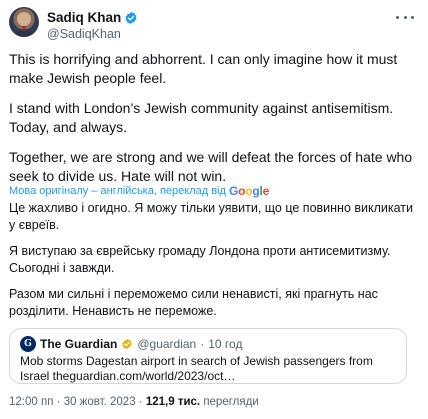 The height and width of the screenshot is (419, 428). Describe the element at coordinates (249, 191) in the screenshot. I see `google-logo: Google` at that location.